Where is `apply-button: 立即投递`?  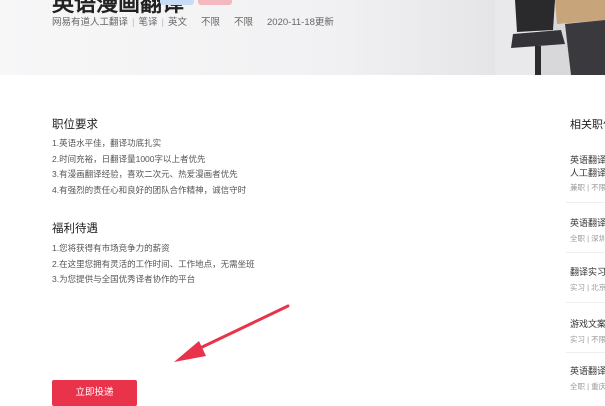 apply-button: 立即投递 is located at coordinates (94, 393).